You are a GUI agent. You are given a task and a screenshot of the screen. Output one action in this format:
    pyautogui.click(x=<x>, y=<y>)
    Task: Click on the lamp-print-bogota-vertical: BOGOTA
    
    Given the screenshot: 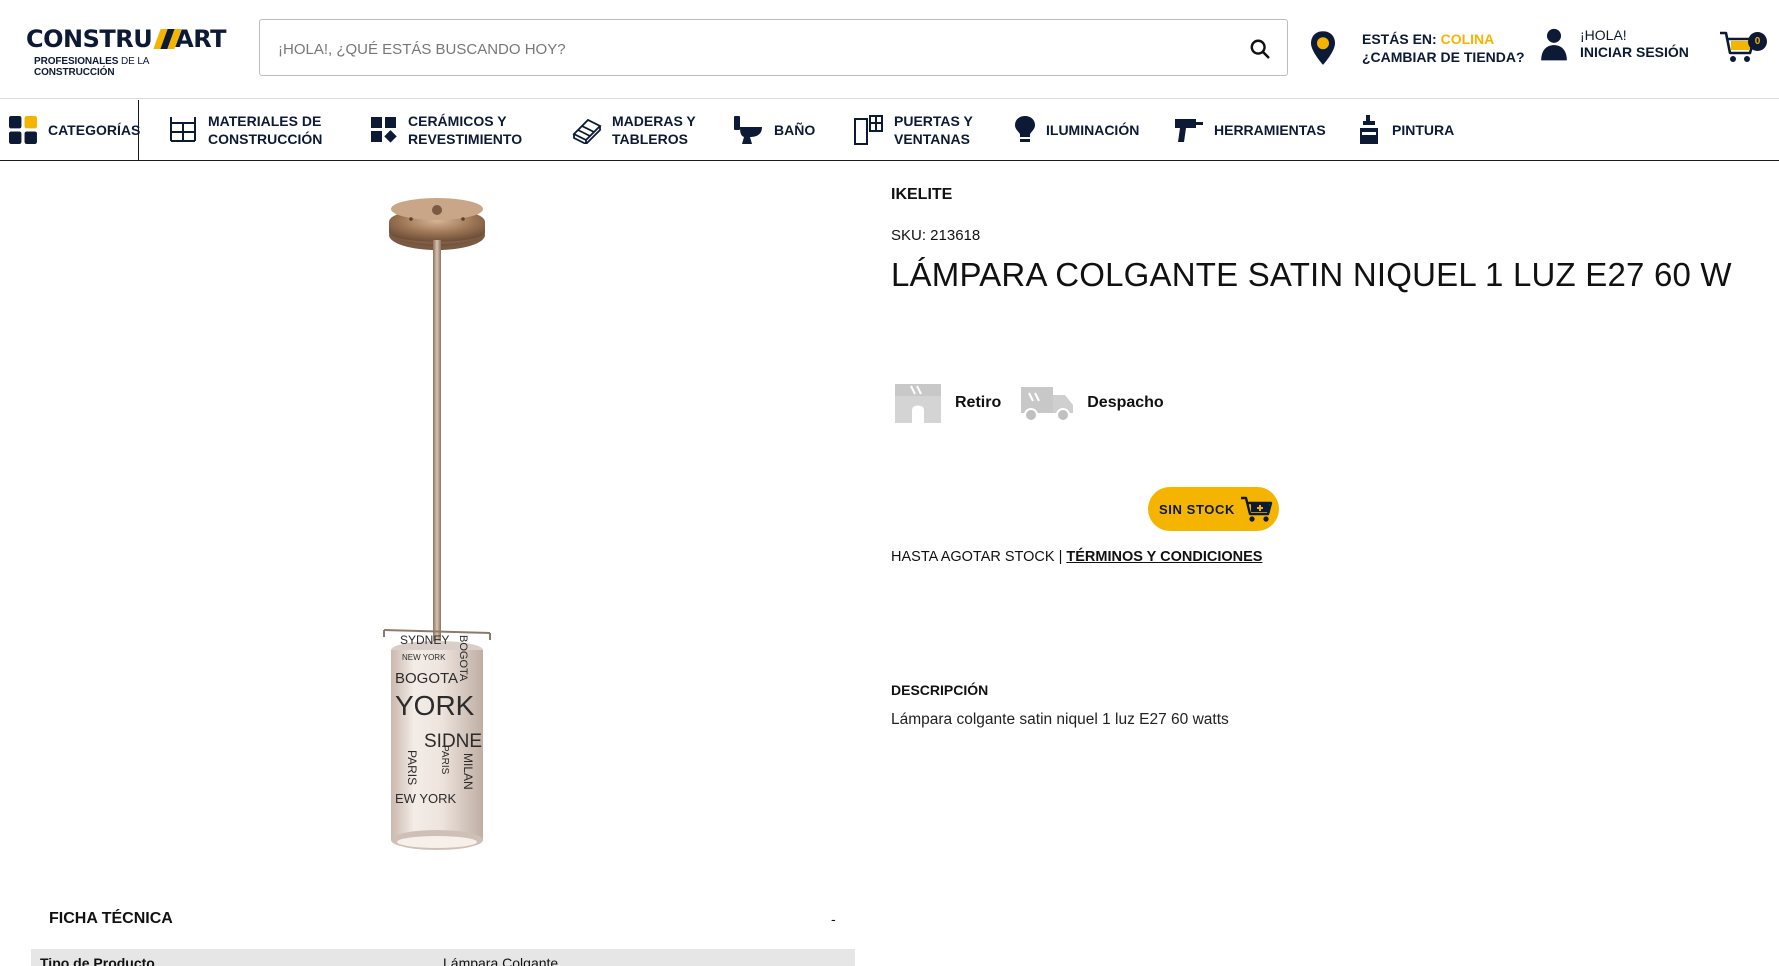 What is the action you would take?
    pyautogui.click(x=463, y=658)
    